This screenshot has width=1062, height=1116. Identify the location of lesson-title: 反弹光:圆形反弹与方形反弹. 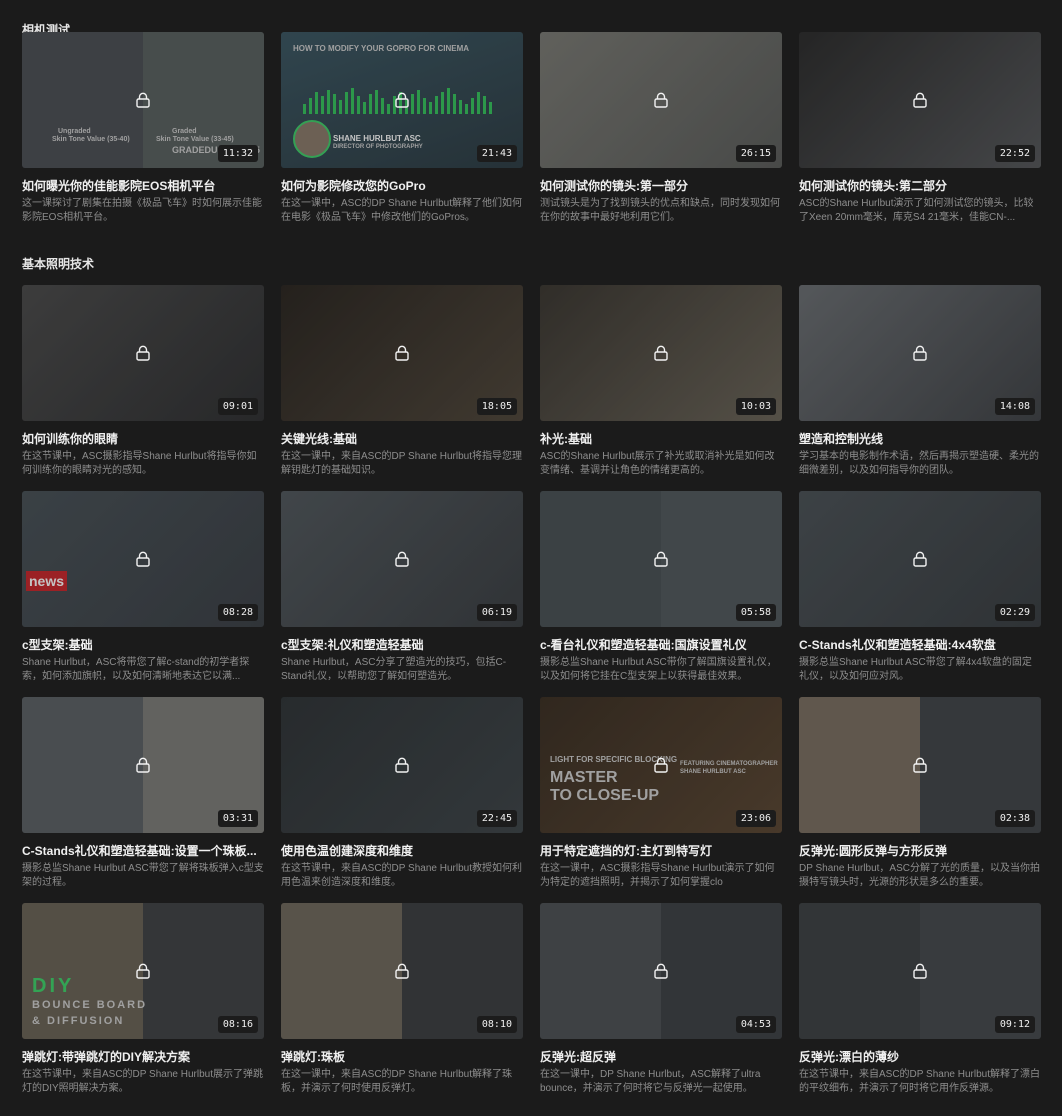
(920, 850).